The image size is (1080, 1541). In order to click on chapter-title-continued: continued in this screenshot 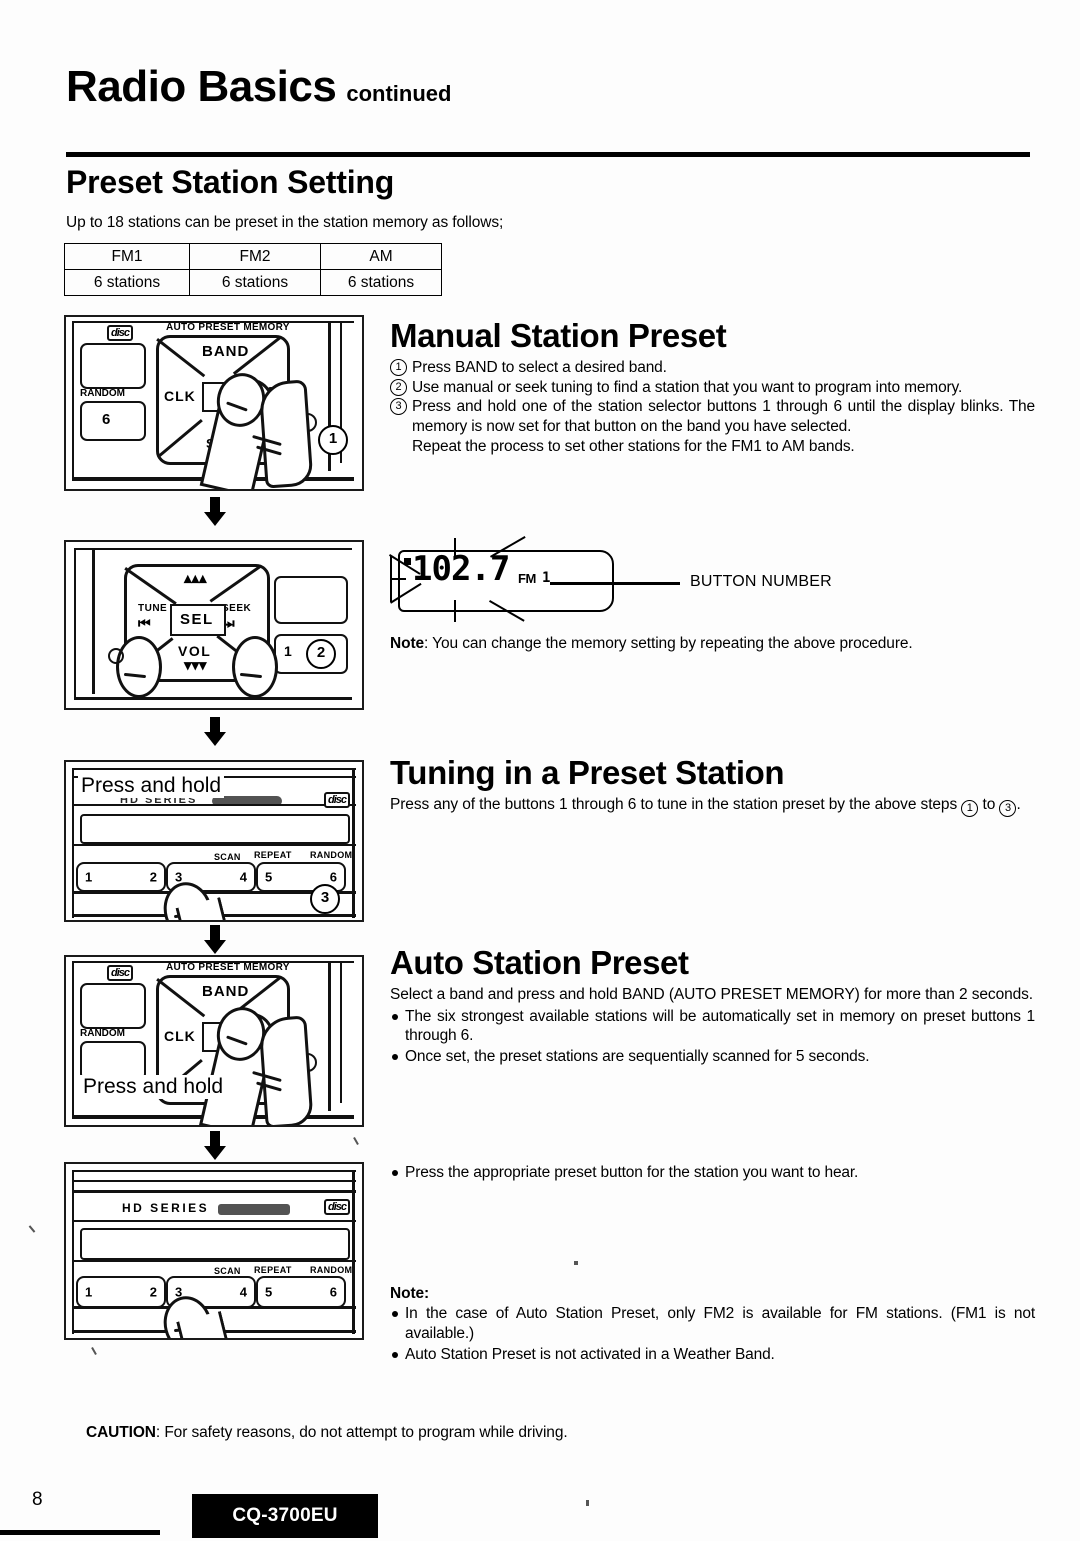, I will do `click(399, 93)`.